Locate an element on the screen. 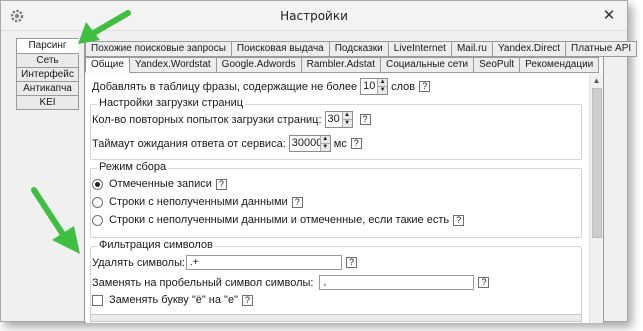 Image resolution: width=643 pixels, height=331 pixels. replace-yo-row: Заменять букву "ё" на "е" ? is located at coordinates (172, 300).